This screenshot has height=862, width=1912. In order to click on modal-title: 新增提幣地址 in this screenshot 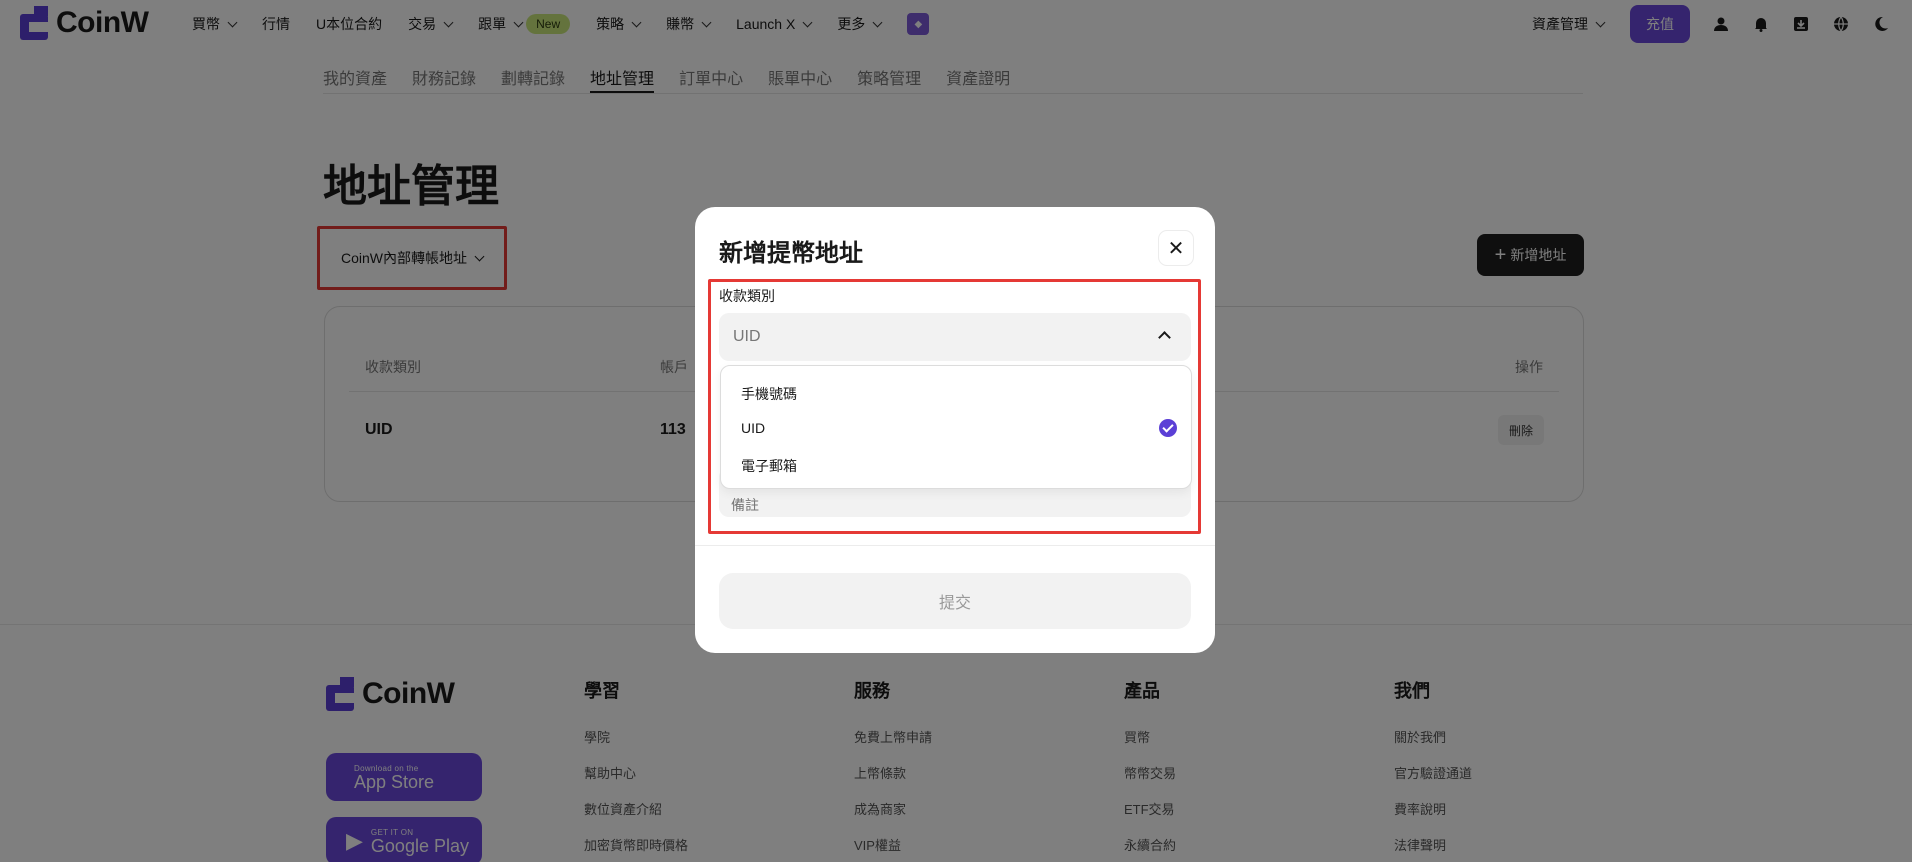, I will do `click(791, 253)`.